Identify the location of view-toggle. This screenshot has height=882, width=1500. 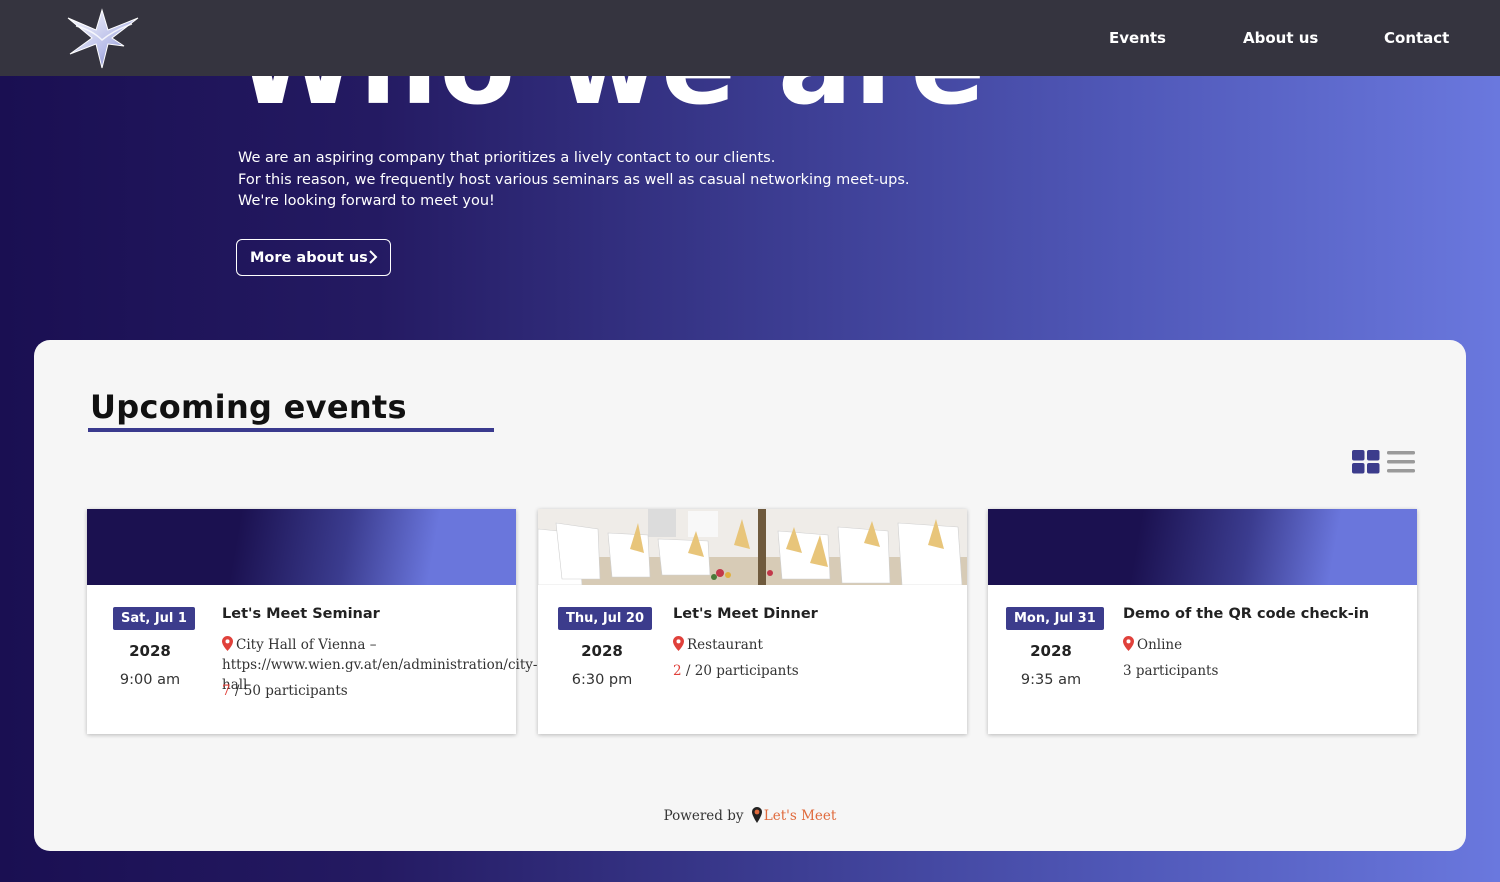
(1383, 462).